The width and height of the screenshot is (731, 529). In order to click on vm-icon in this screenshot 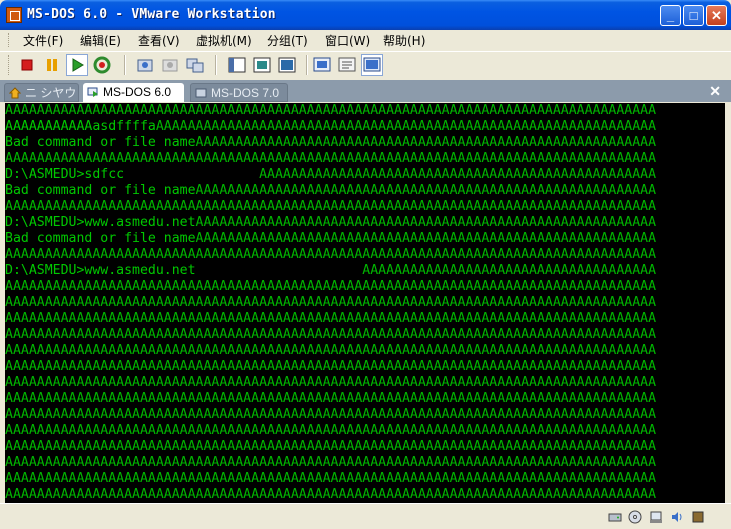, I will do `click(201, 93)`.